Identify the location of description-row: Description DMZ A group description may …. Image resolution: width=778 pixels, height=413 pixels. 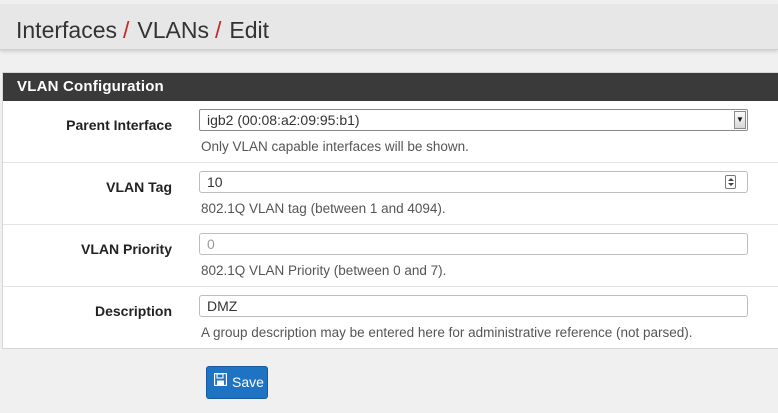
(390, 318).